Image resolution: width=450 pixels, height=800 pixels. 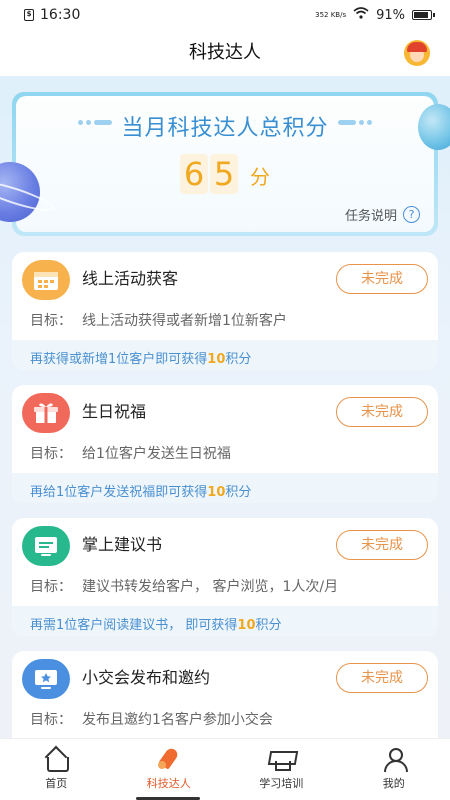 I want to click on bottom-tab-bar: 首页 科技达人 学习培训 我的, so click(x=225, y=769).